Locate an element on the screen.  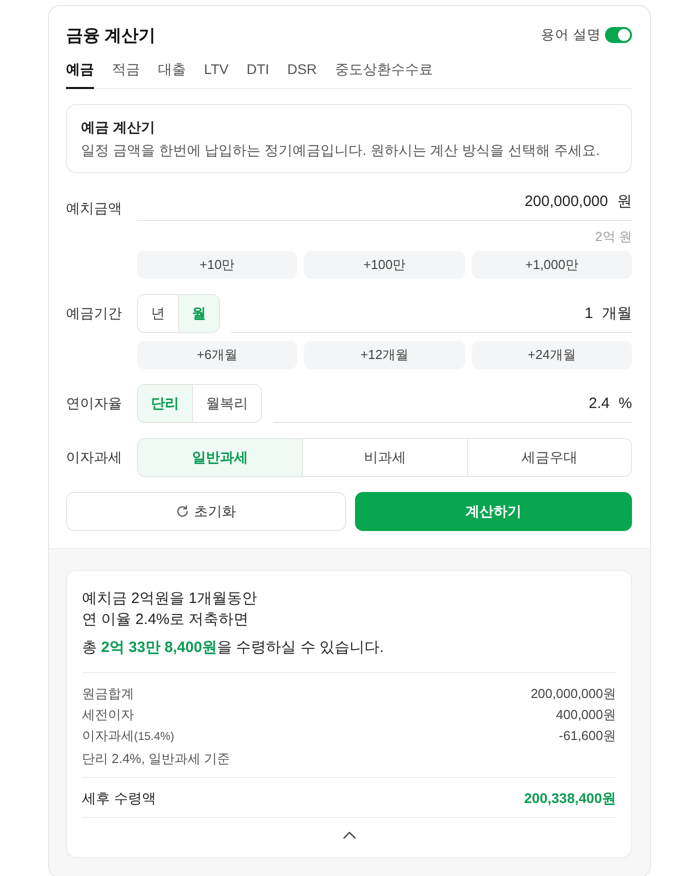
result-total-text: 총 2억 33만 8,400원을 수령하실 수 있습니다. is located at coordinates (233, 648).